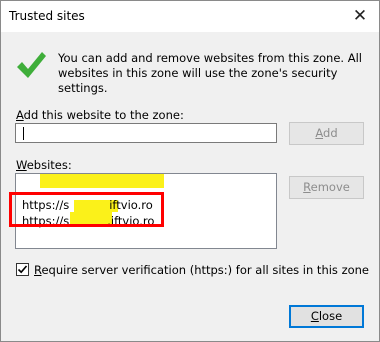  I want to click on window-title: Trusted sites, so click(47, 16).